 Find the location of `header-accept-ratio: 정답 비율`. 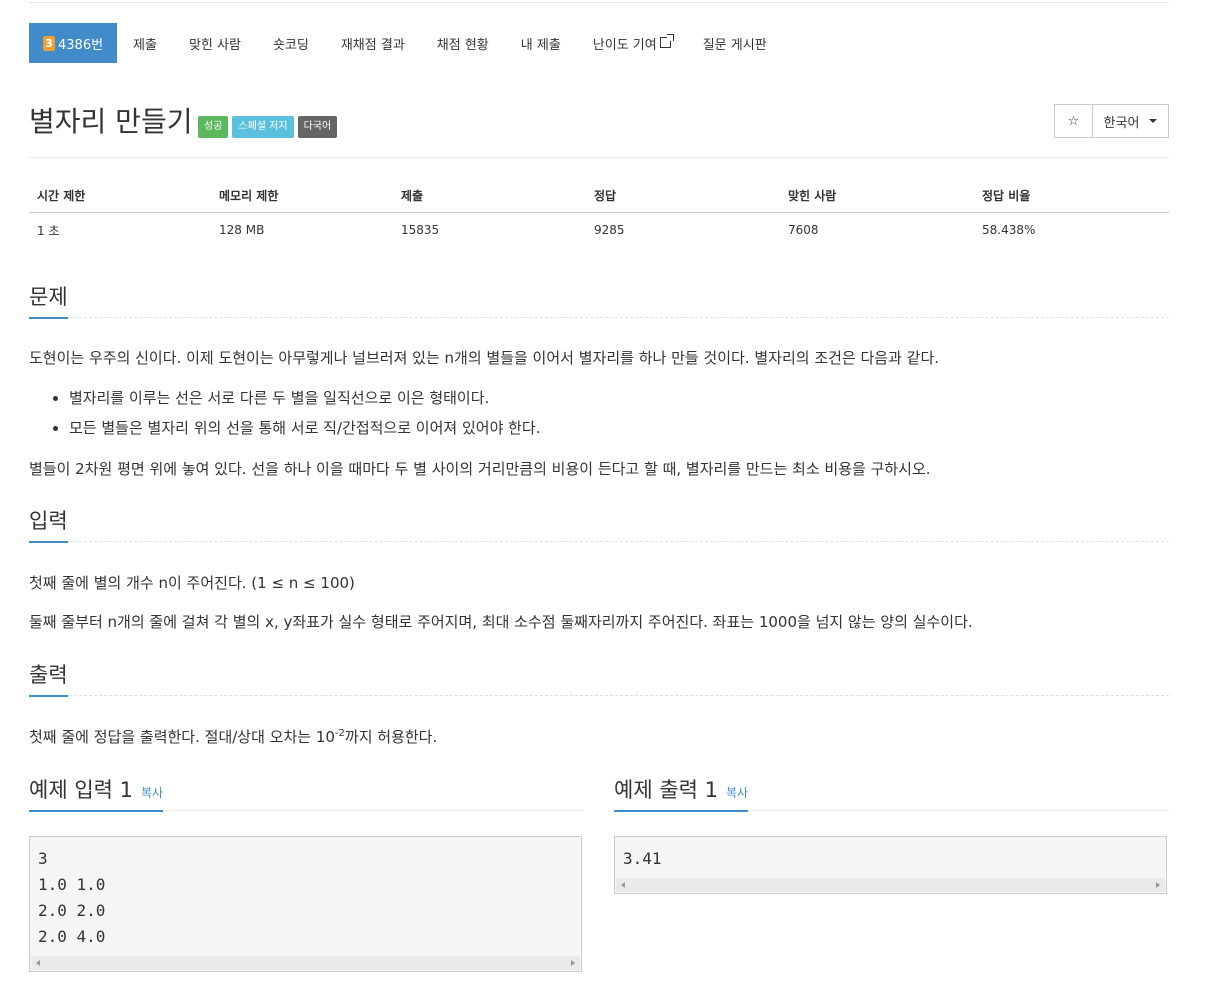

header-accept-ratio: 정답 비율 is located at coordinates (1071, 195).